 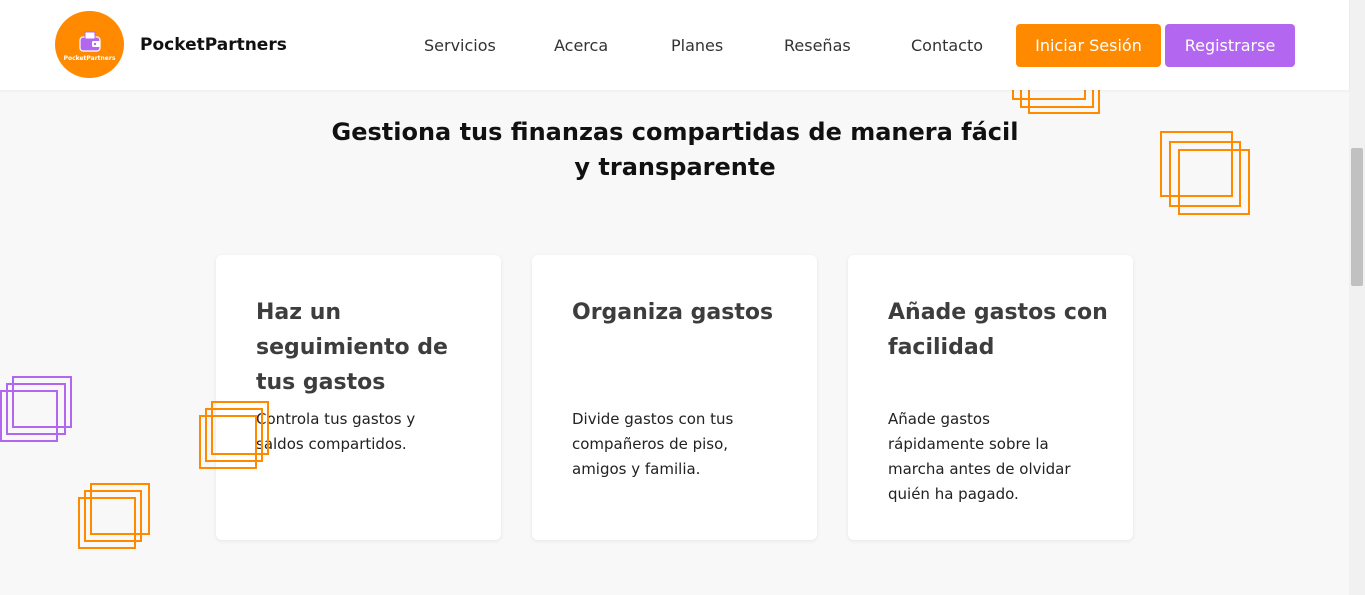 What do you see at coordinates (1088, 45) in the screenshot?
I see `login-button: Iniciar Sesión` at bounding box center [1088, 45].